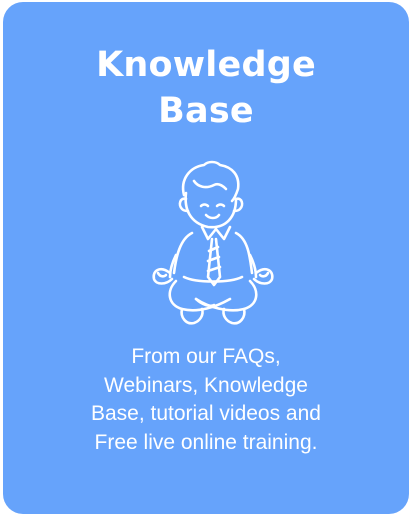 The width and height of the screenshot is (409, 518). Describe the element at coordinates (206, 65) in the screenshot. I see `card-title-line-1: Knowledge` at that location.